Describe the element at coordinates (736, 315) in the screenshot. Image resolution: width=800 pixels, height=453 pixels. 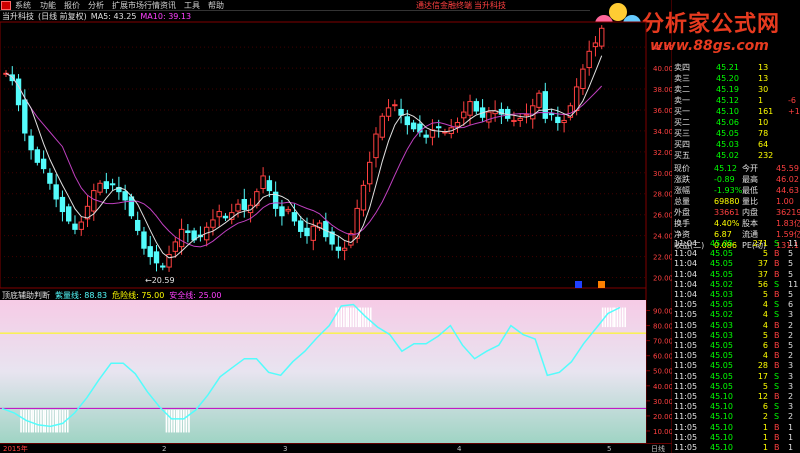
I see `tick-row: 11:05 45.02 4 S 3` at that location.